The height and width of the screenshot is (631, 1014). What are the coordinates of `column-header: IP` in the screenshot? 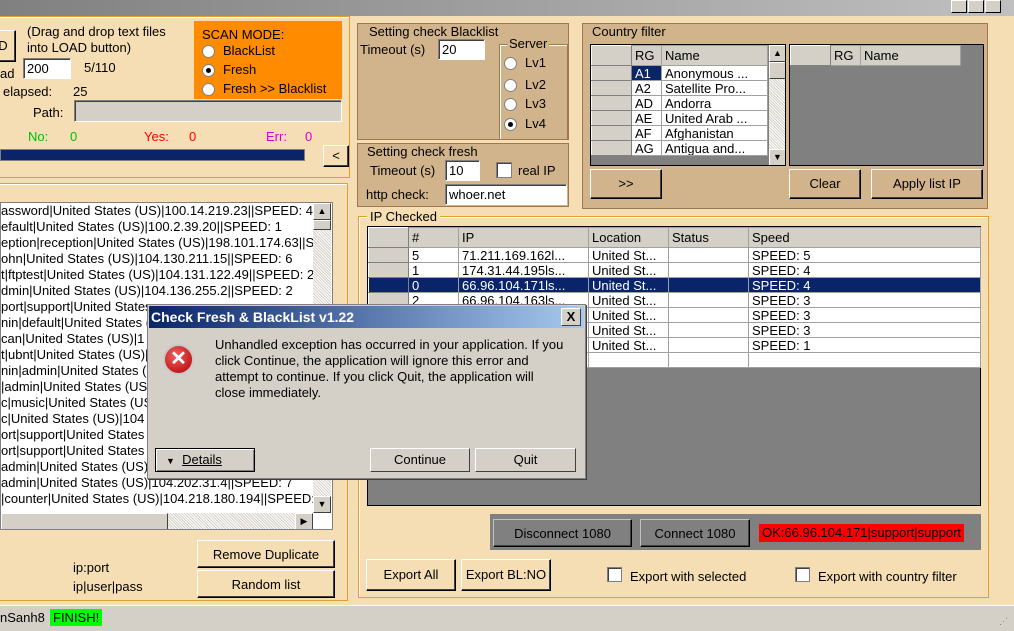 It's located at (523, 237).